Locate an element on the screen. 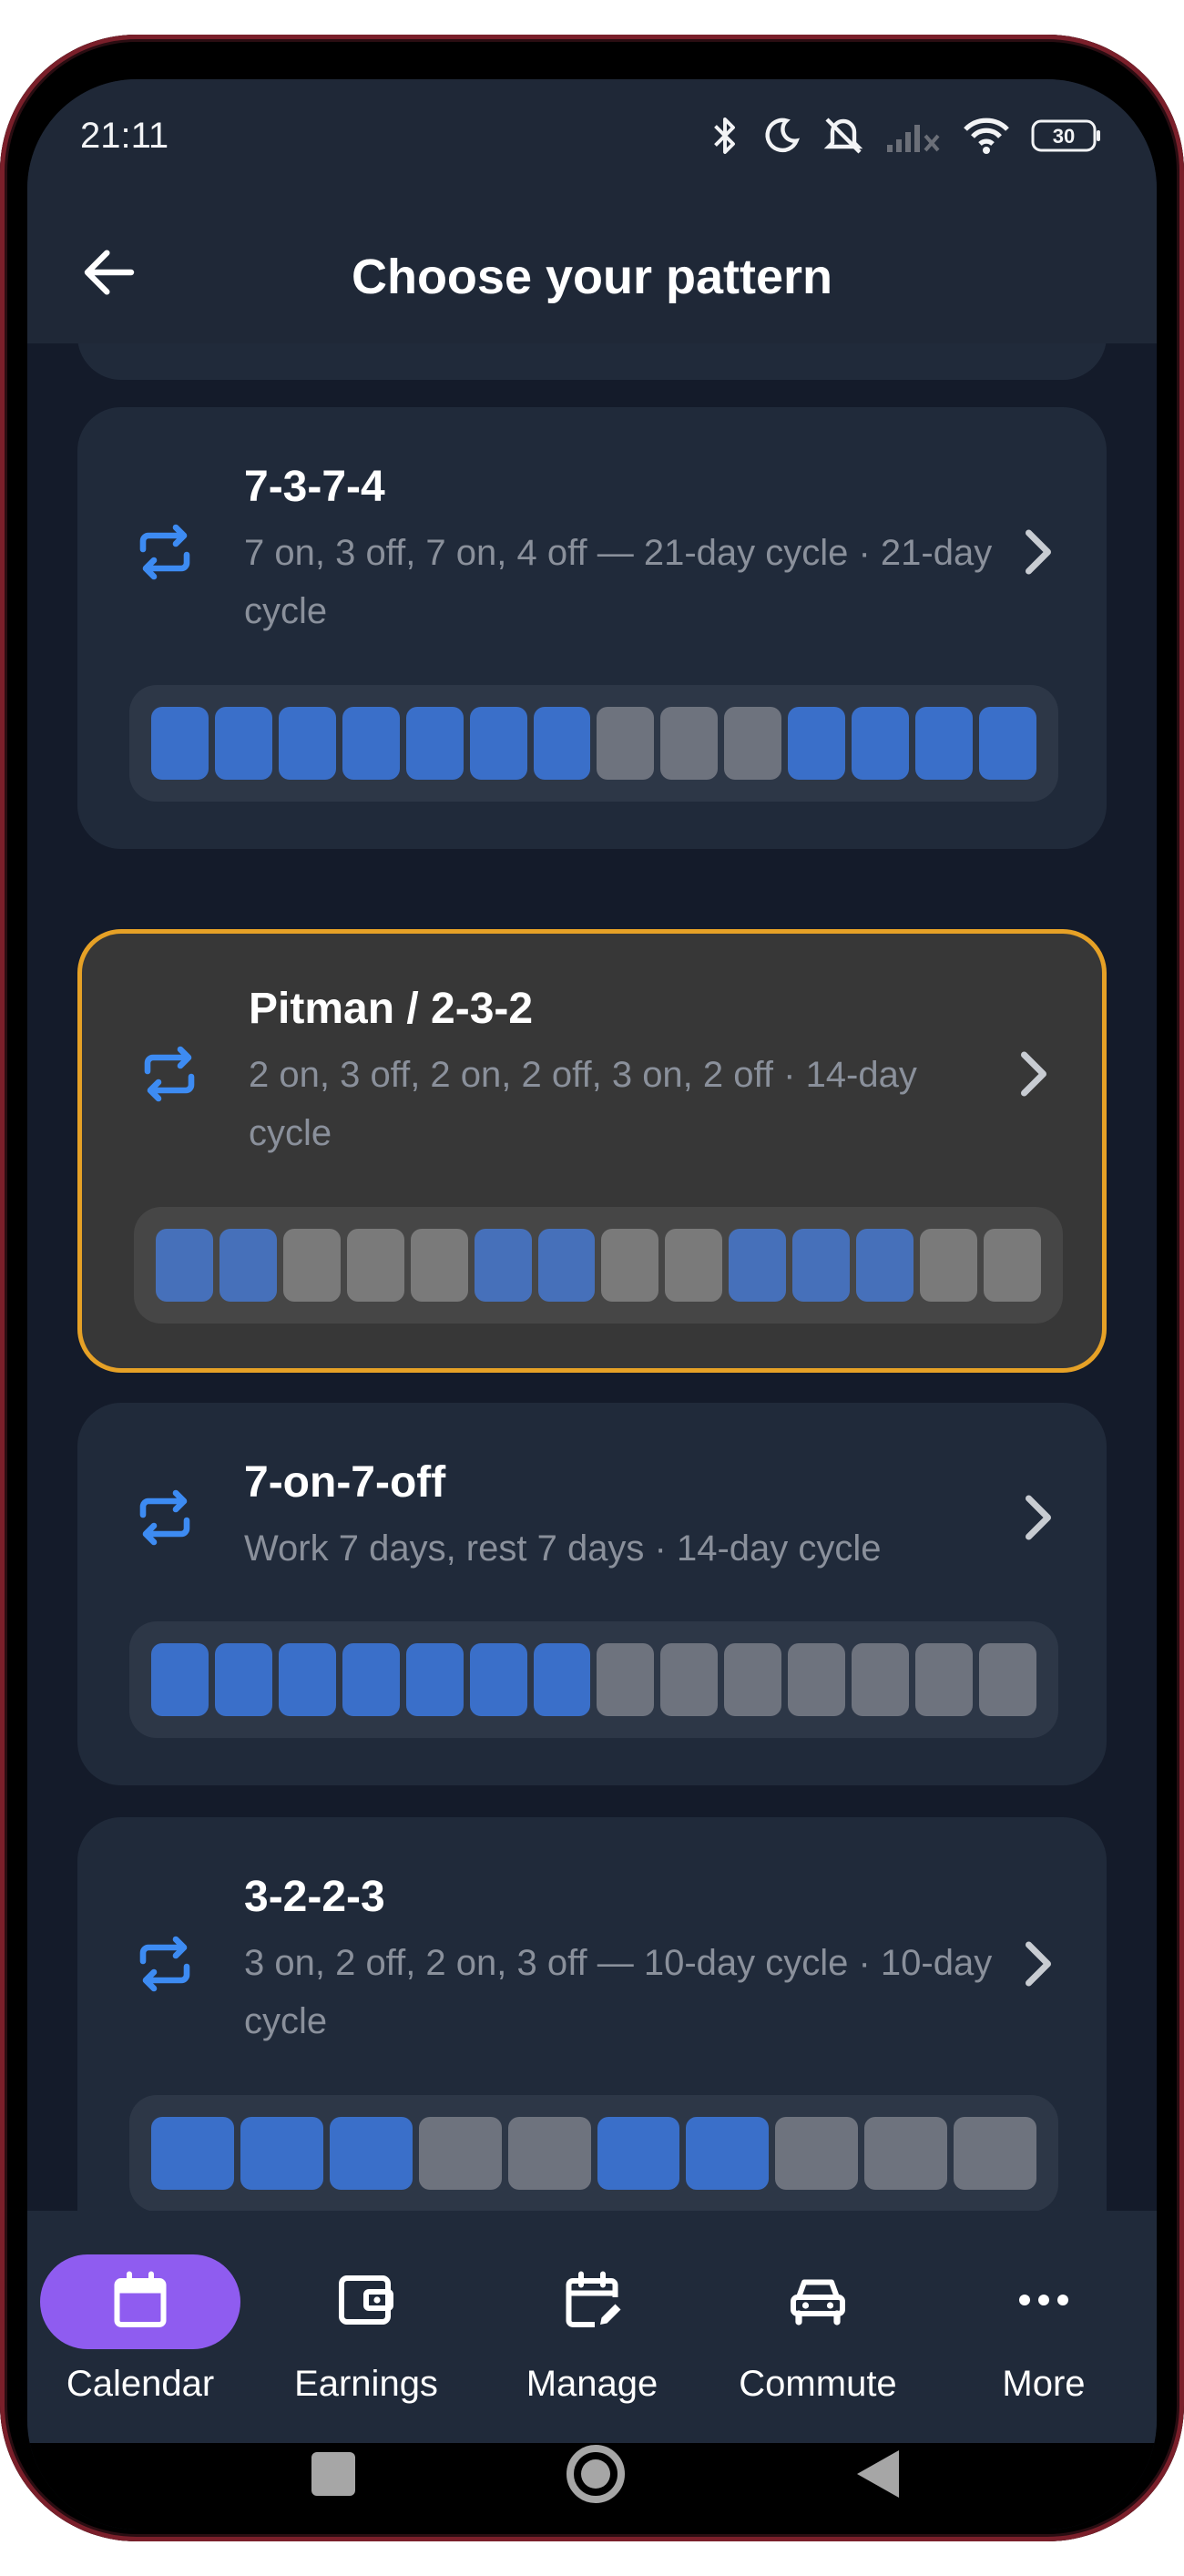 The height and width of the screenshot is (2576, 1184). nav-item-earnings: Earnings is located at coordinates (366, 2327).